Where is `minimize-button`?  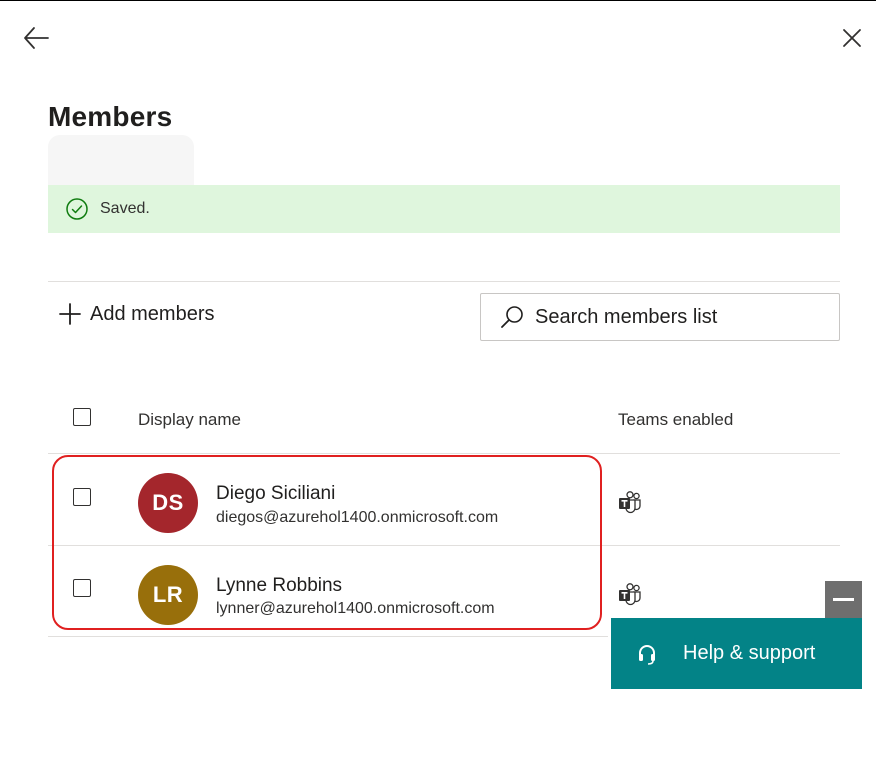 minimize-button is located at coordinates (843, 599).